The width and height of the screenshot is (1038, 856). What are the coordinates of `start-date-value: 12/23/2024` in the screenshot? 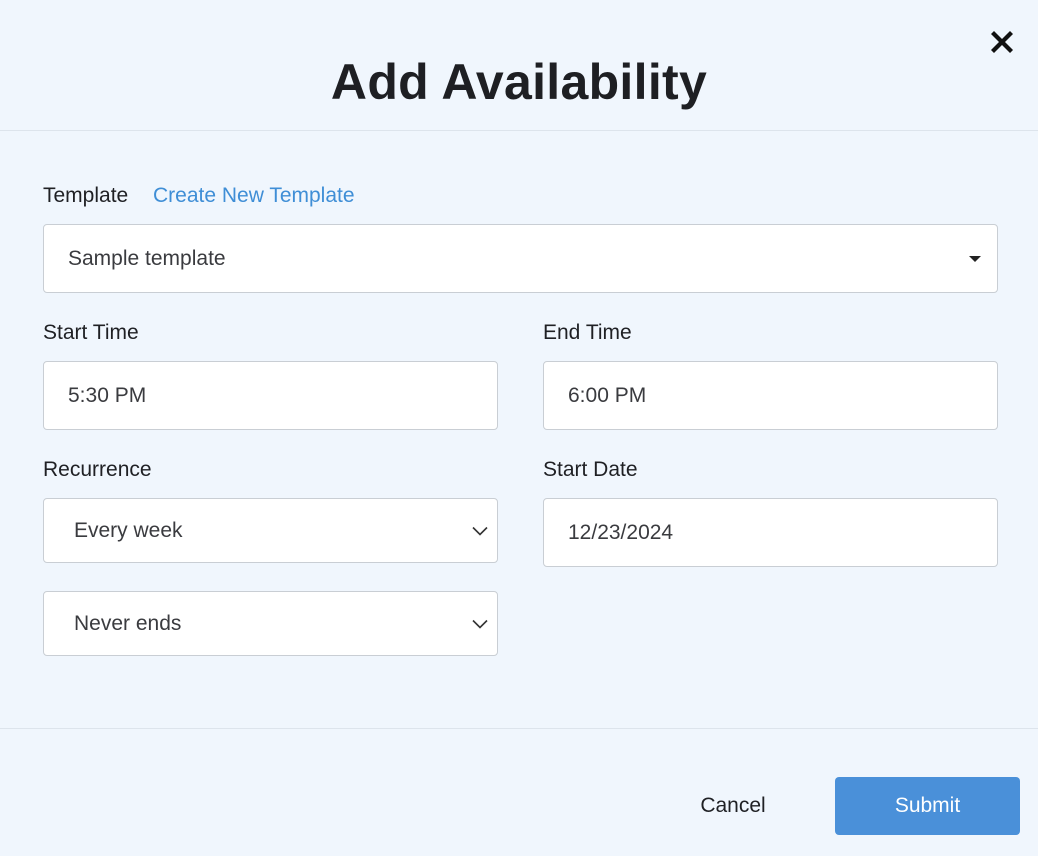 It's located at (621, 532).